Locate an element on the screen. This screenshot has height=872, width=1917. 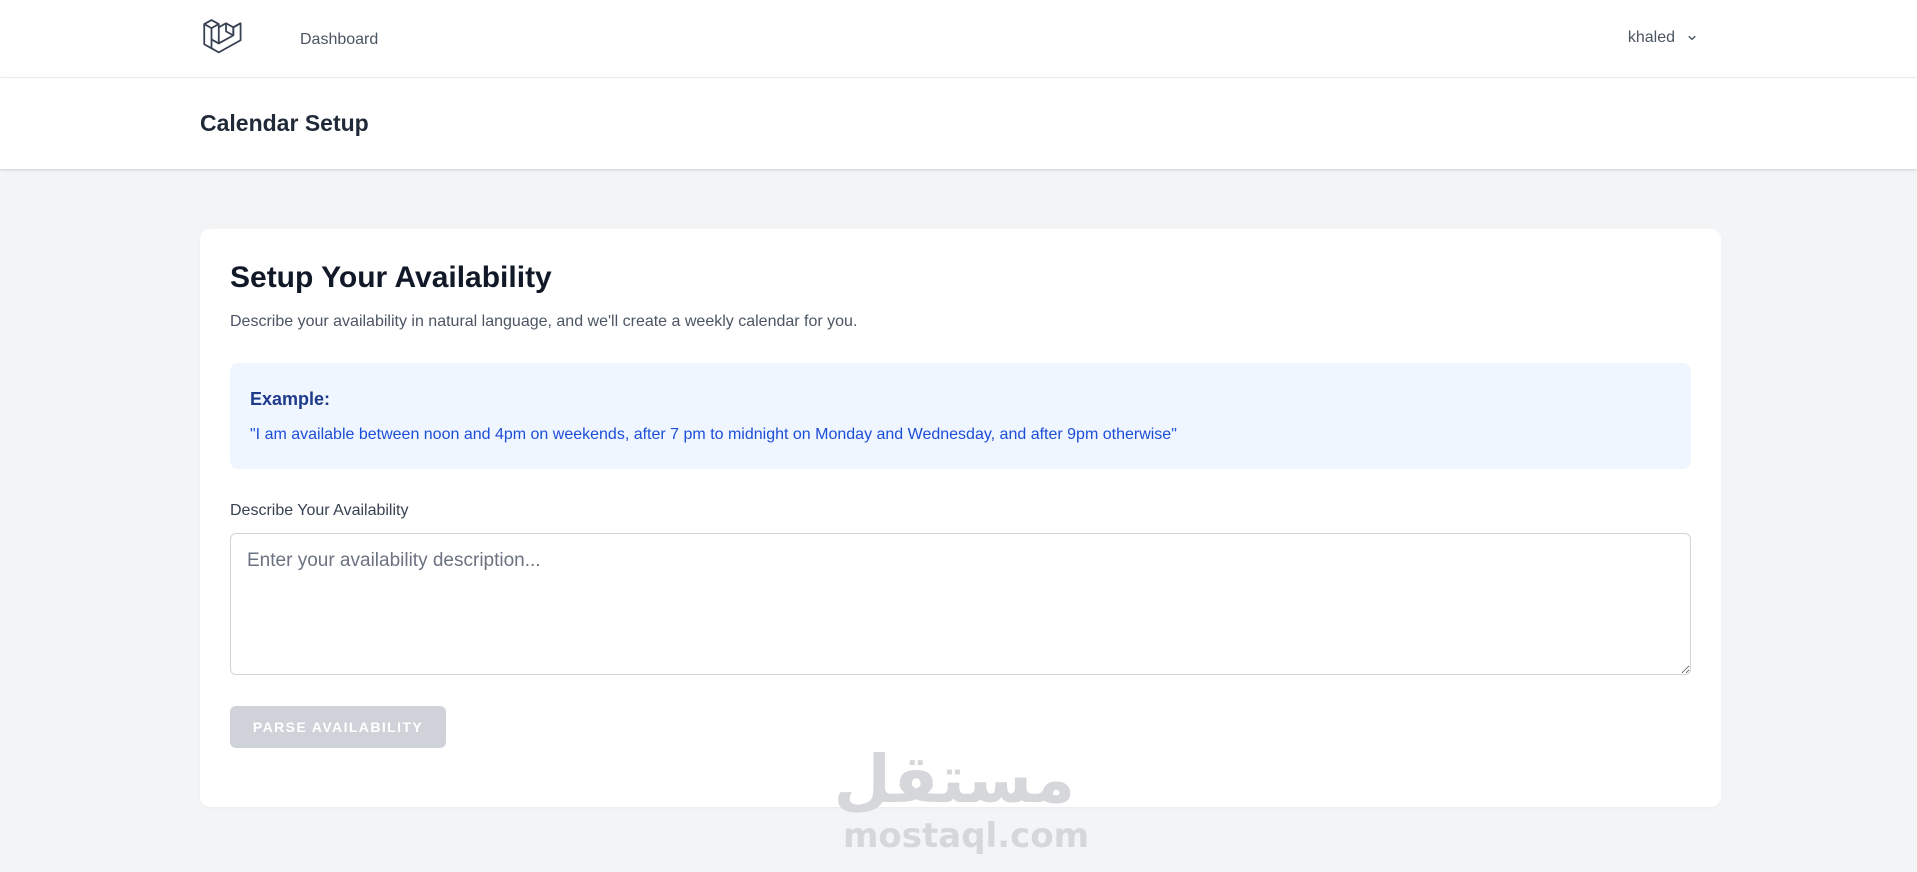
nav-container: Dashboard khaled is located at coordinates (958, 39).